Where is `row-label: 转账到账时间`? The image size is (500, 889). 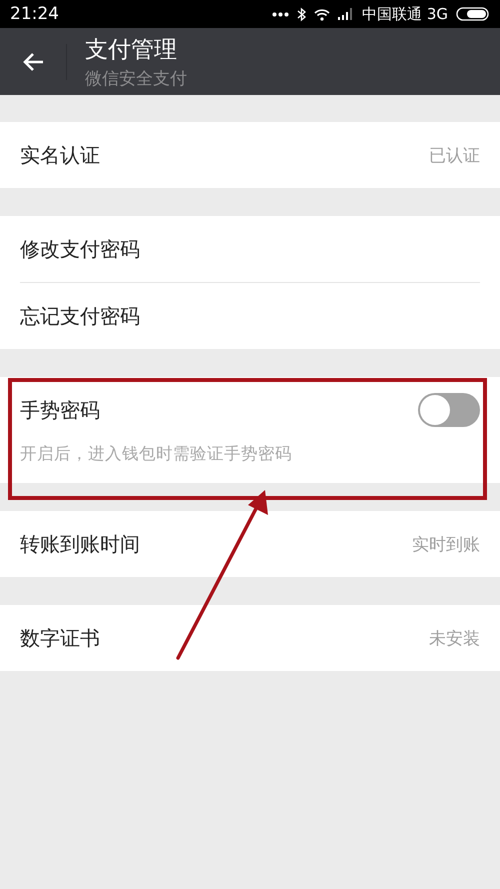
row-label: 转账到账时间 is located at coordinates (80, 544).